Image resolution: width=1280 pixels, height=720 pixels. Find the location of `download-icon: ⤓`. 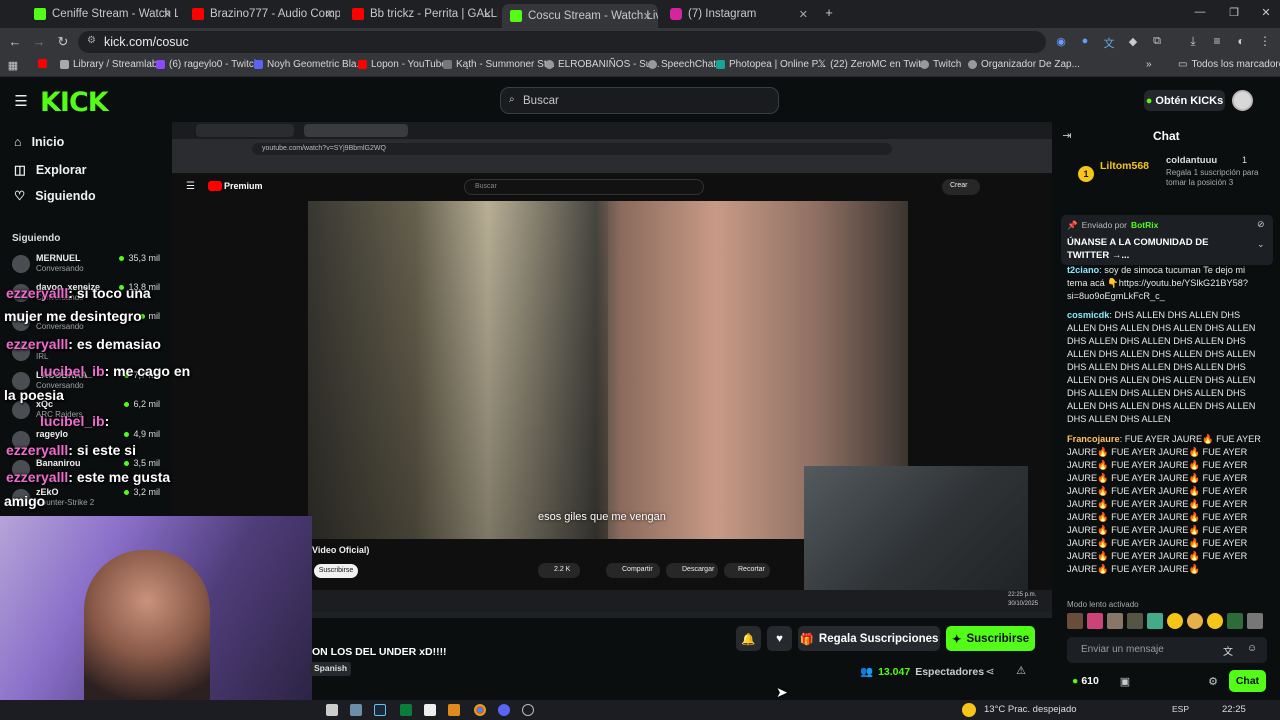

download-icon: ⤓ is located at coordinates (1193, 41).